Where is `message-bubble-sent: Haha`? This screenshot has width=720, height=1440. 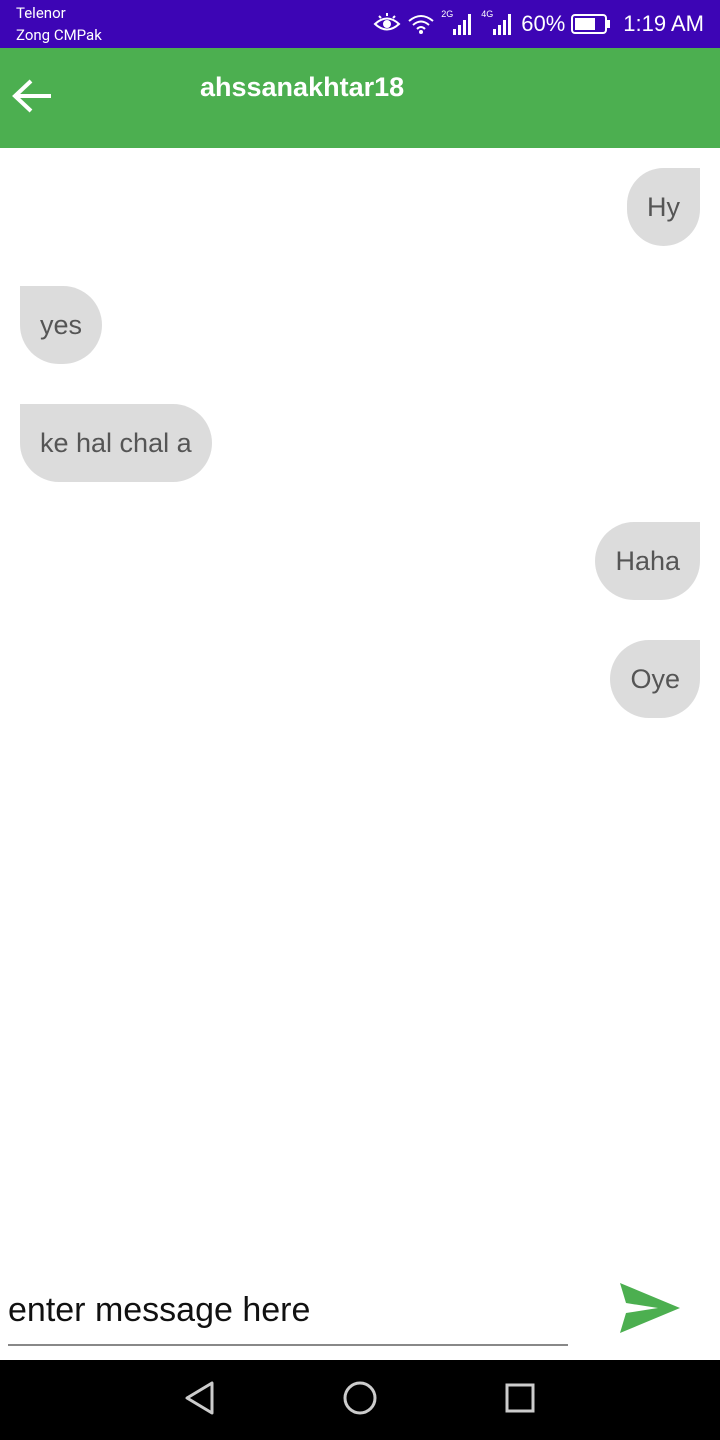
message-bubble-sent: Haha is located at coordinates (647, 561).